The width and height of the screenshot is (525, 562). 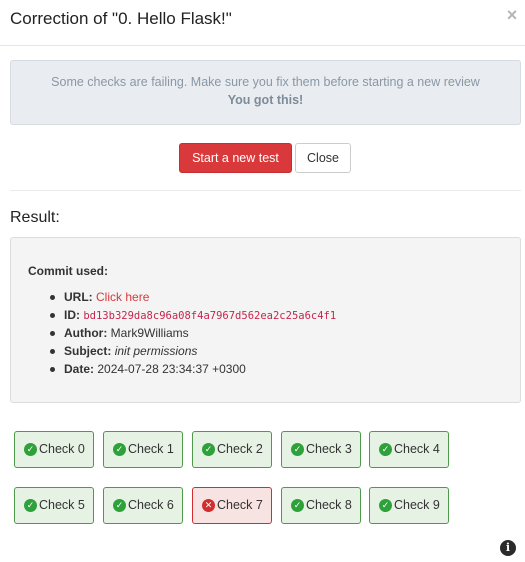 I want to click on commit-date-value: 2024-07-28 23:34:37 +0300, so click(x=171, y=369).